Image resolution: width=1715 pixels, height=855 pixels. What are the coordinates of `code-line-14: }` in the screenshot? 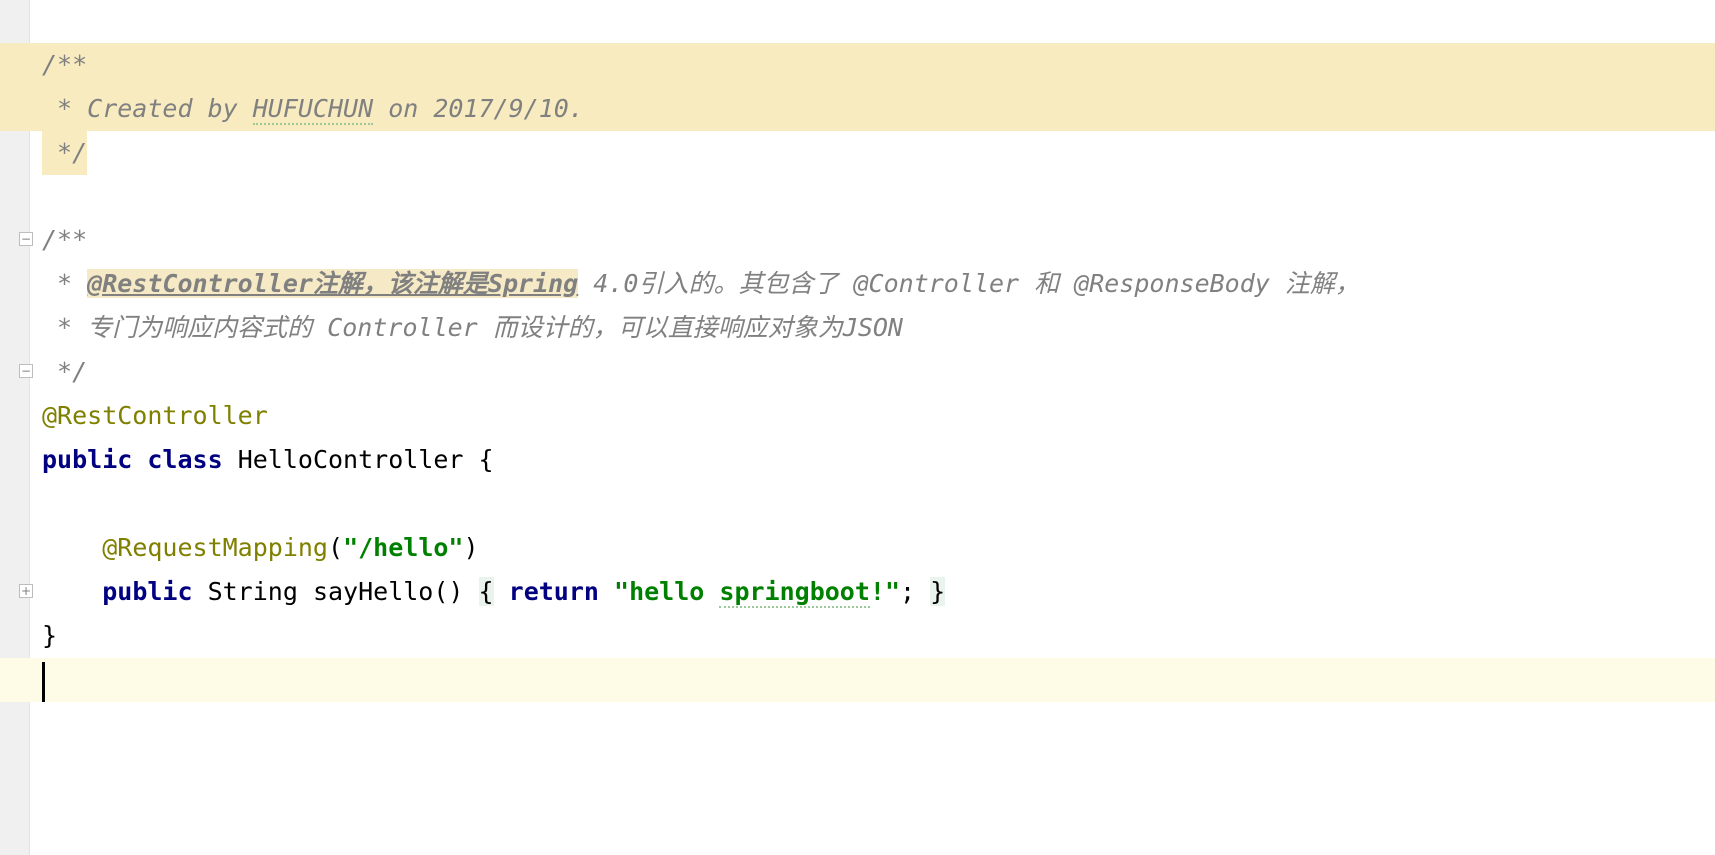 It's located at (857, 636).